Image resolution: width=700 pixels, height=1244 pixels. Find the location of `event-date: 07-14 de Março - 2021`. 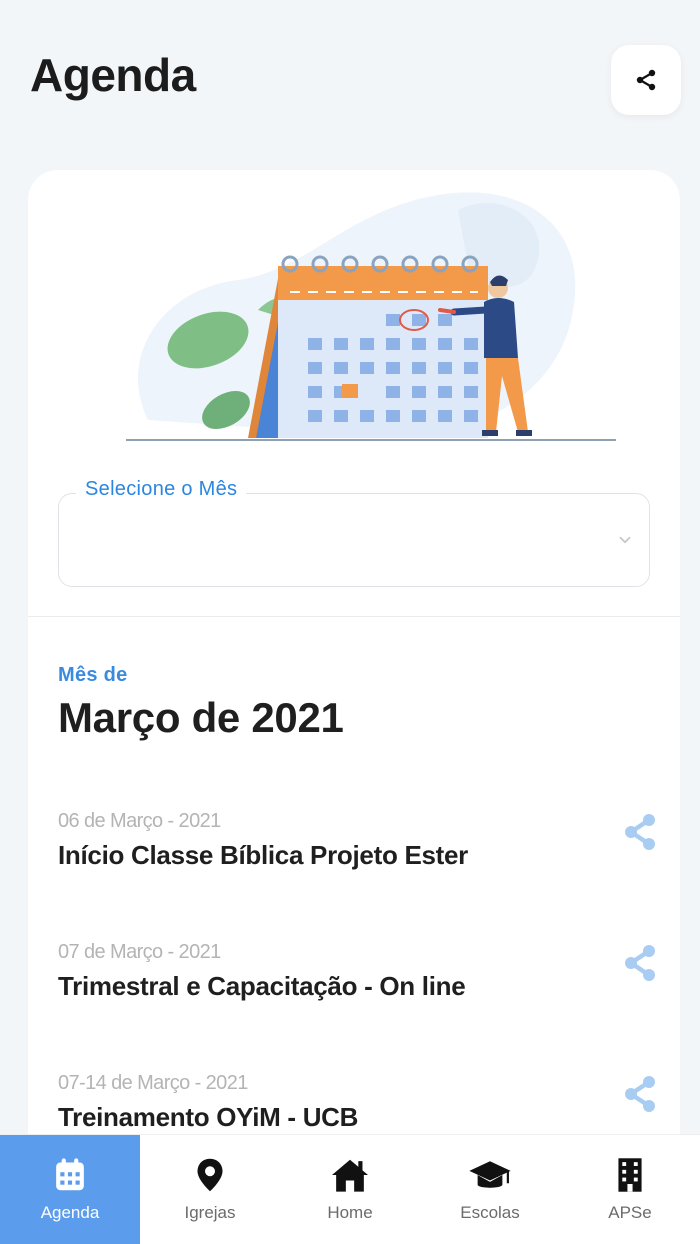

event-date: 07-14 de Março - 2021 is located at coordinates (153, 1083).